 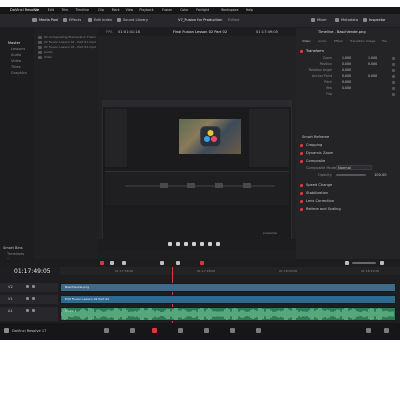 I want to click on stop-button-icon, so click(x=194, y=244).